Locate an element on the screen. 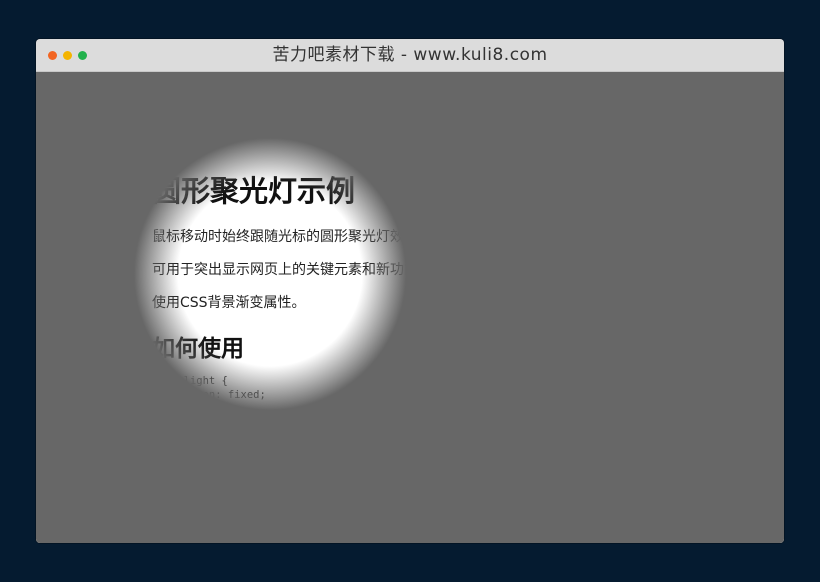 This screenshot has height=582, width=820. description-paragraph-2: 可用于突出显示网页上的关键元素和新功能。 is located at coordinates (292, 270).